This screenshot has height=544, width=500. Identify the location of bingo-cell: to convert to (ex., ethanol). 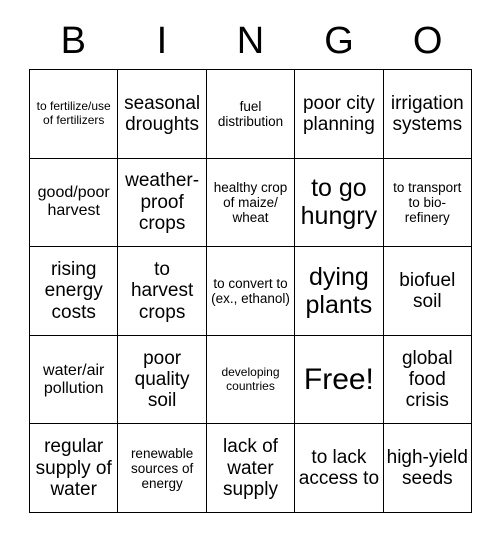
(251, 291).